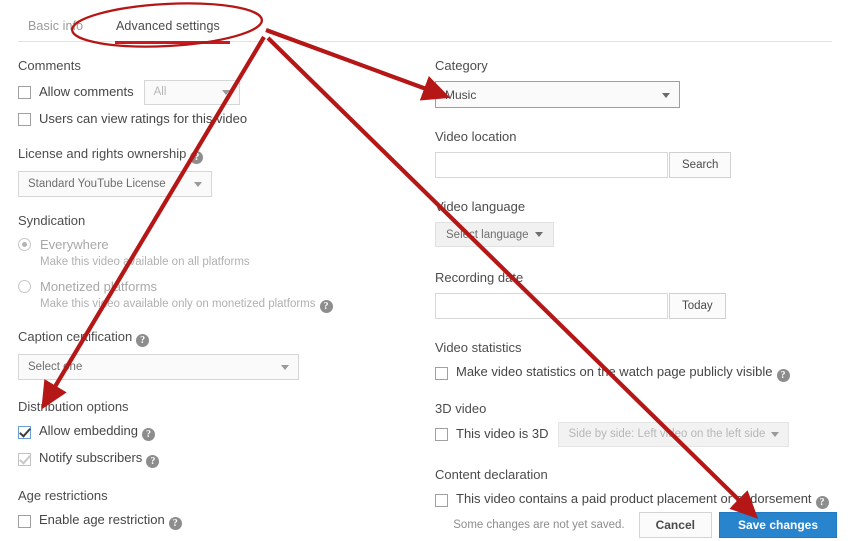 The width and height of the screenshot is (850, 541). Describe the element at coordinates (24, 286) in the screenshot. I see `radio-monetized-platforms` at that location.